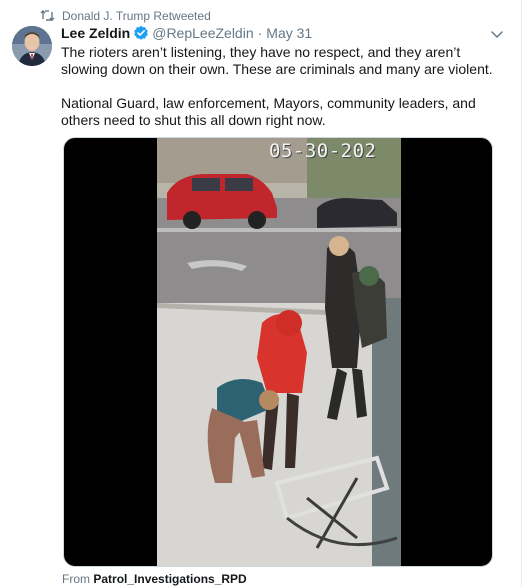 Image resolution: width=522 pixels, height=587 pixels. What do you see at coordinates (202, 33) in the screenshot?
I see `author-handle: @RepLeeZeldin` at bounding box center [202, 33].